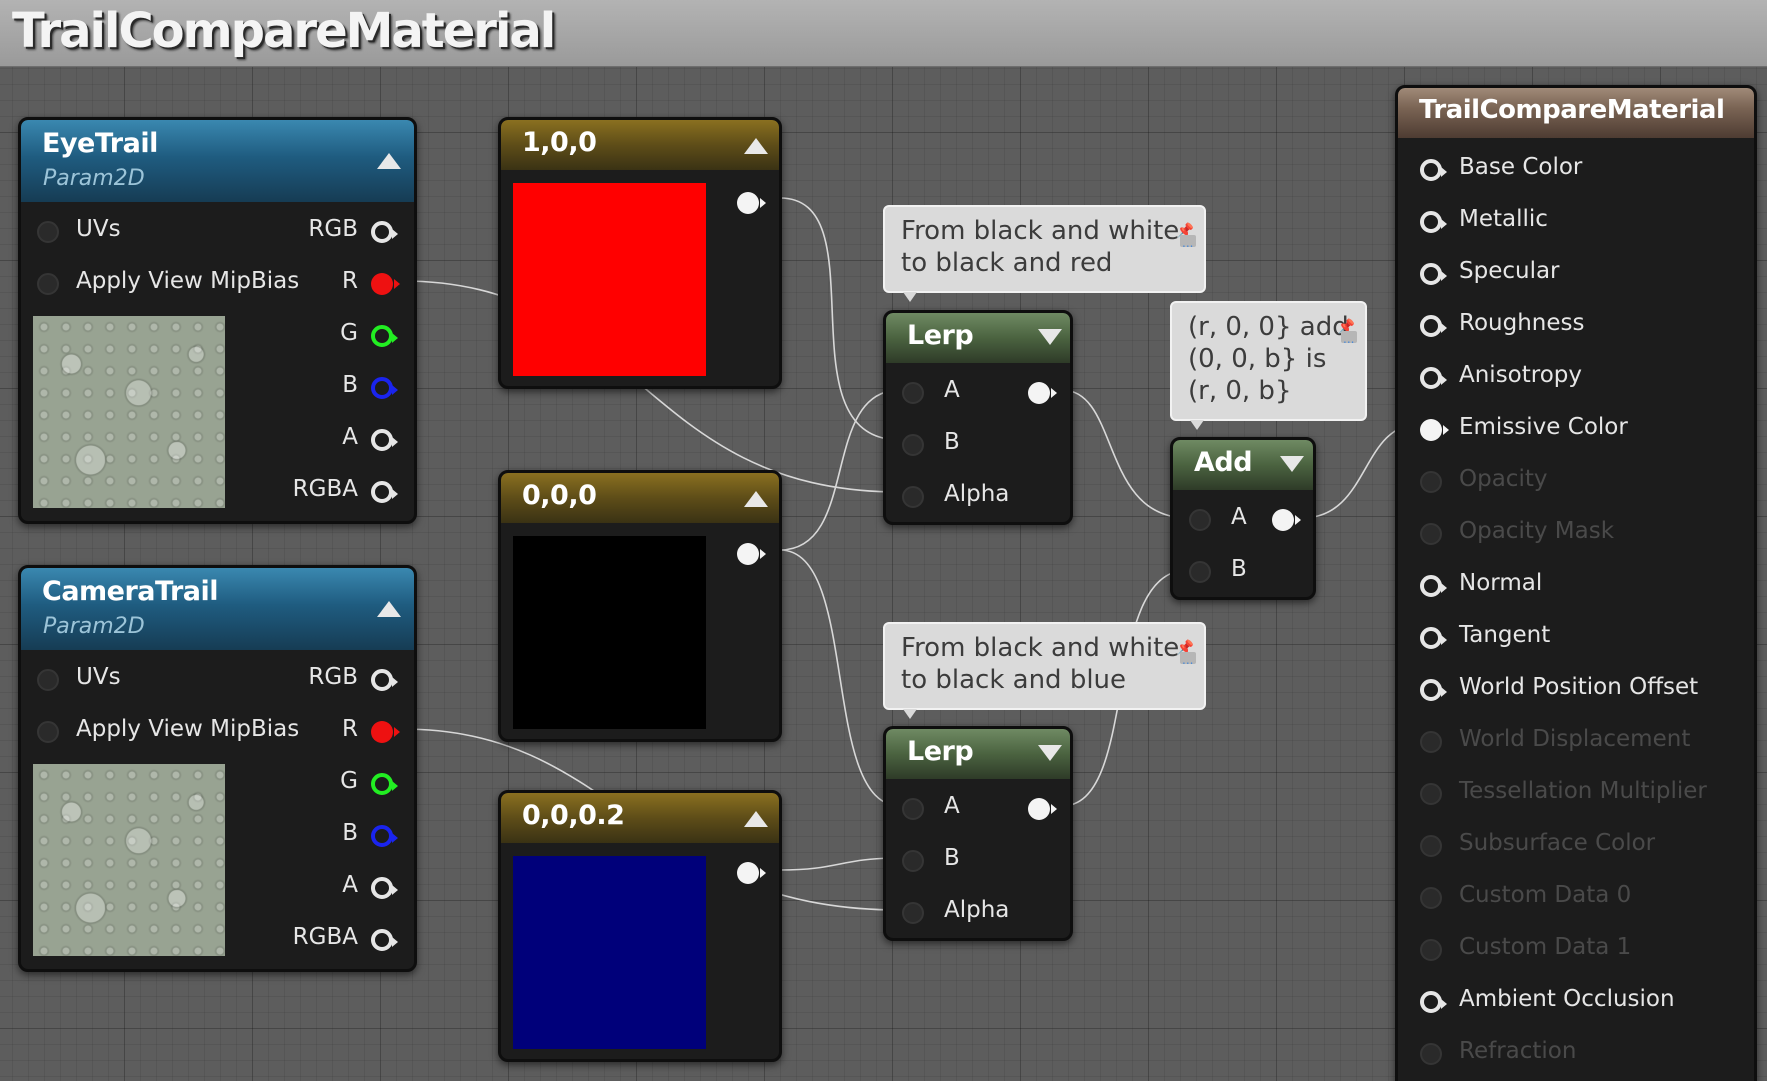 This screenshot has width=1767, height=1081. Describe the element at coordinates (1223, 462) in the screenshot. I see `node-title: Add` at that location.